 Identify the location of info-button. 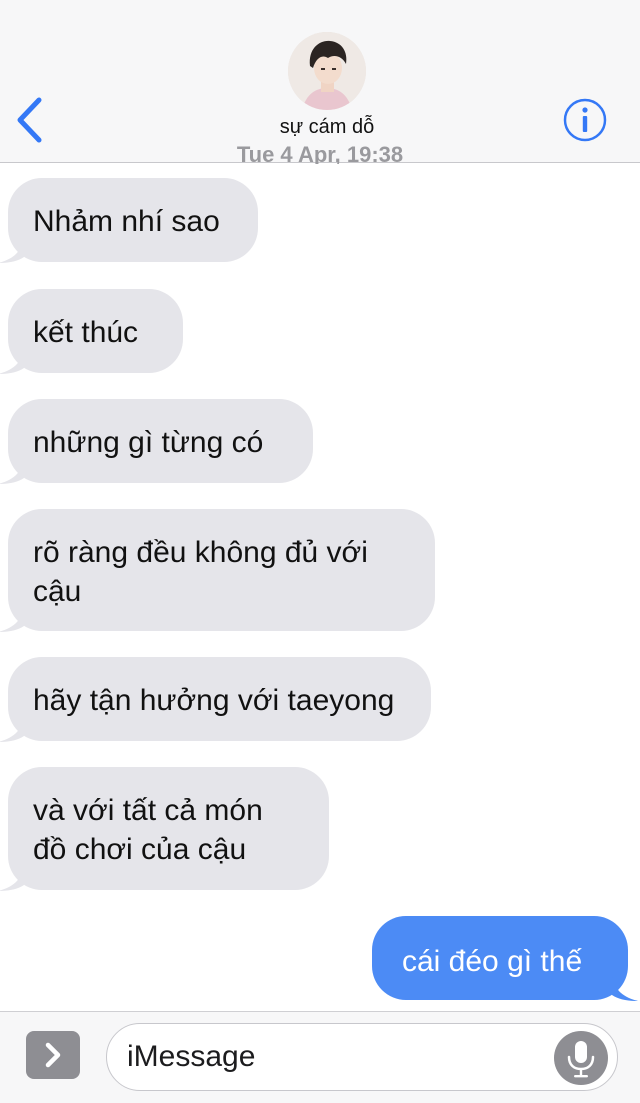
(585, 120).